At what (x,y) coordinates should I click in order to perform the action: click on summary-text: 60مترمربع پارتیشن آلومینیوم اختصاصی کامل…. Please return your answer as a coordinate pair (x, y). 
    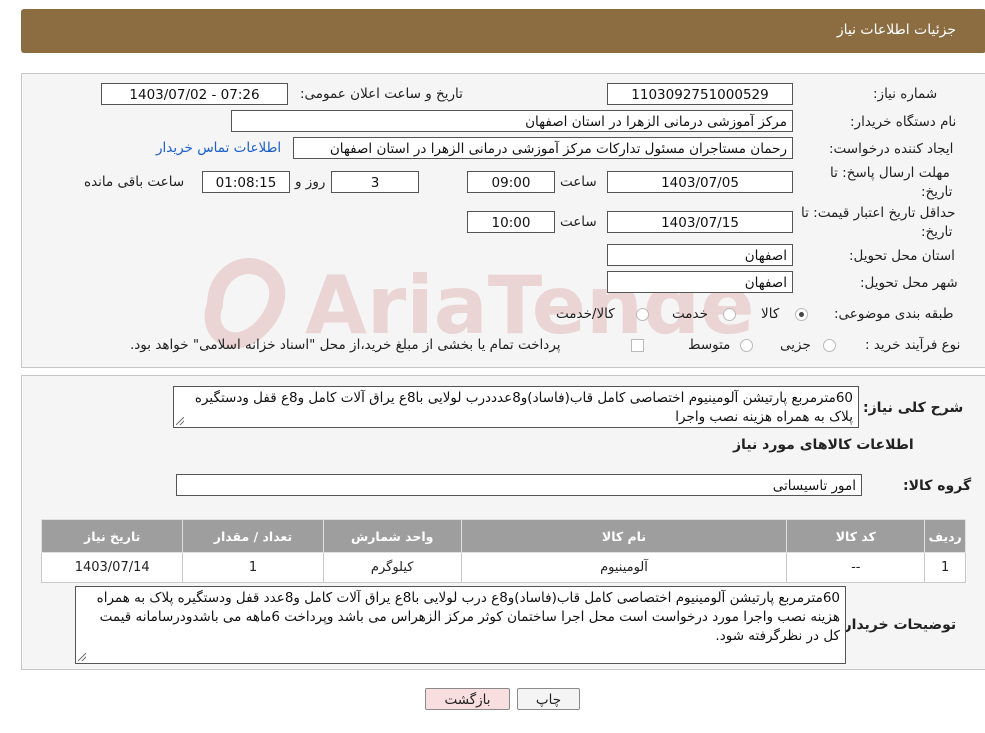
    Looking at the image, I should click on (523, 407).